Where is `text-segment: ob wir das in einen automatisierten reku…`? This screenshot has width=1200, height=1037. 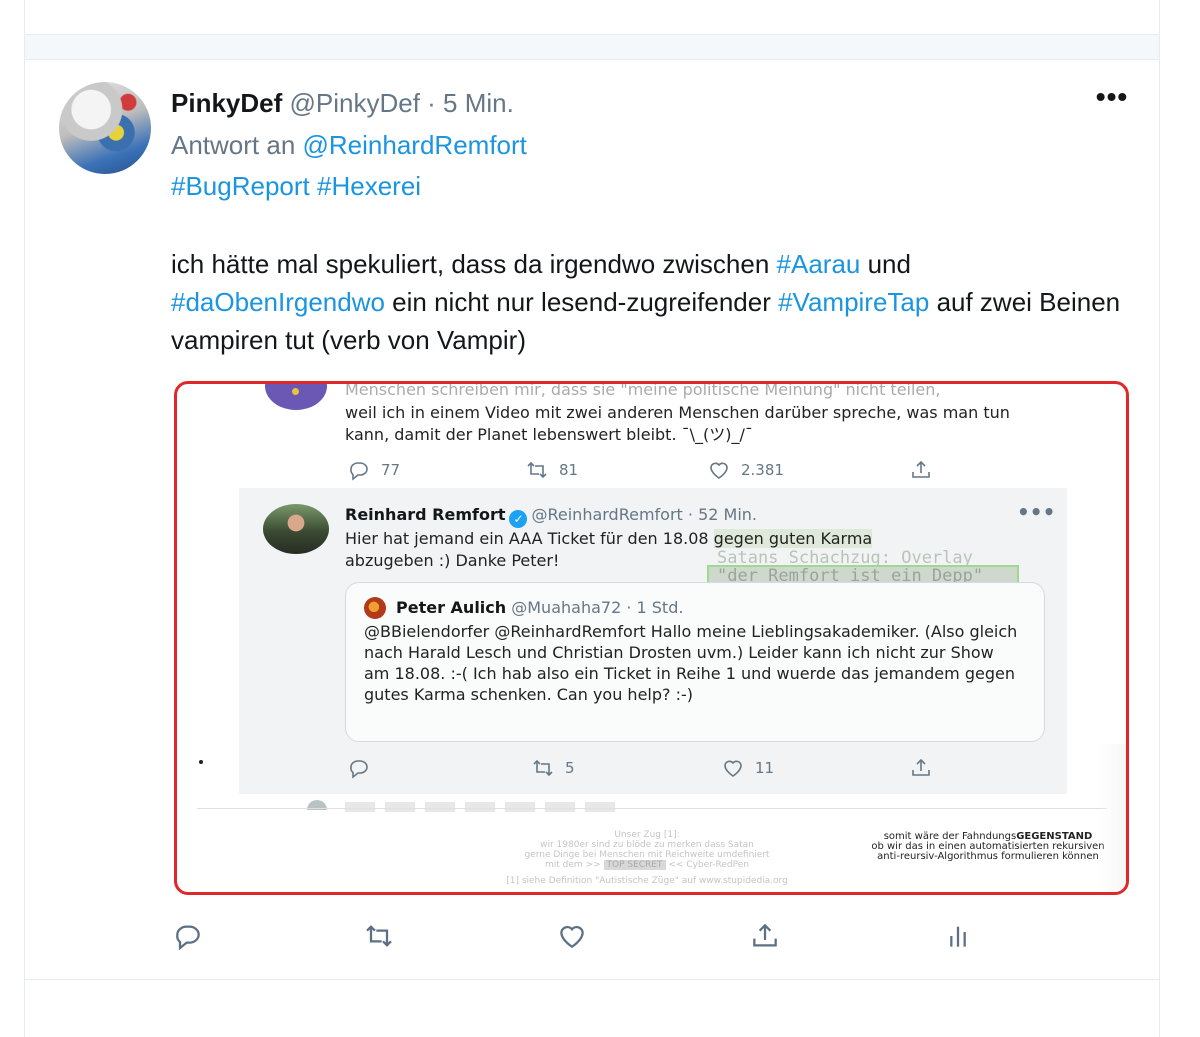 text-segment: ob wir das in einen automatisierten reku… is located at coordinates (988, 851).